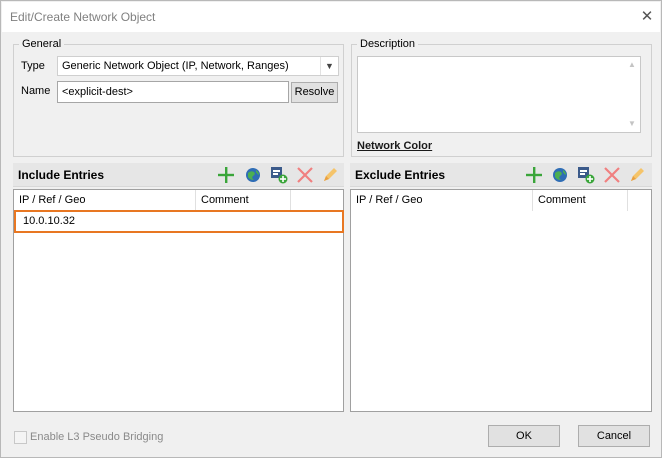 This screenshot has height=458, width=662. I want to click on description-textarea: ▲ ▼, so click(499, 94).